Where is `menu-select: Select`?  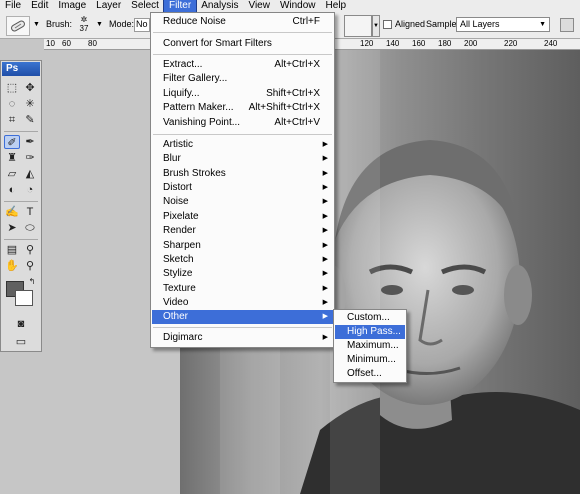
menu-select: Select is located at coordinates (145, 6).